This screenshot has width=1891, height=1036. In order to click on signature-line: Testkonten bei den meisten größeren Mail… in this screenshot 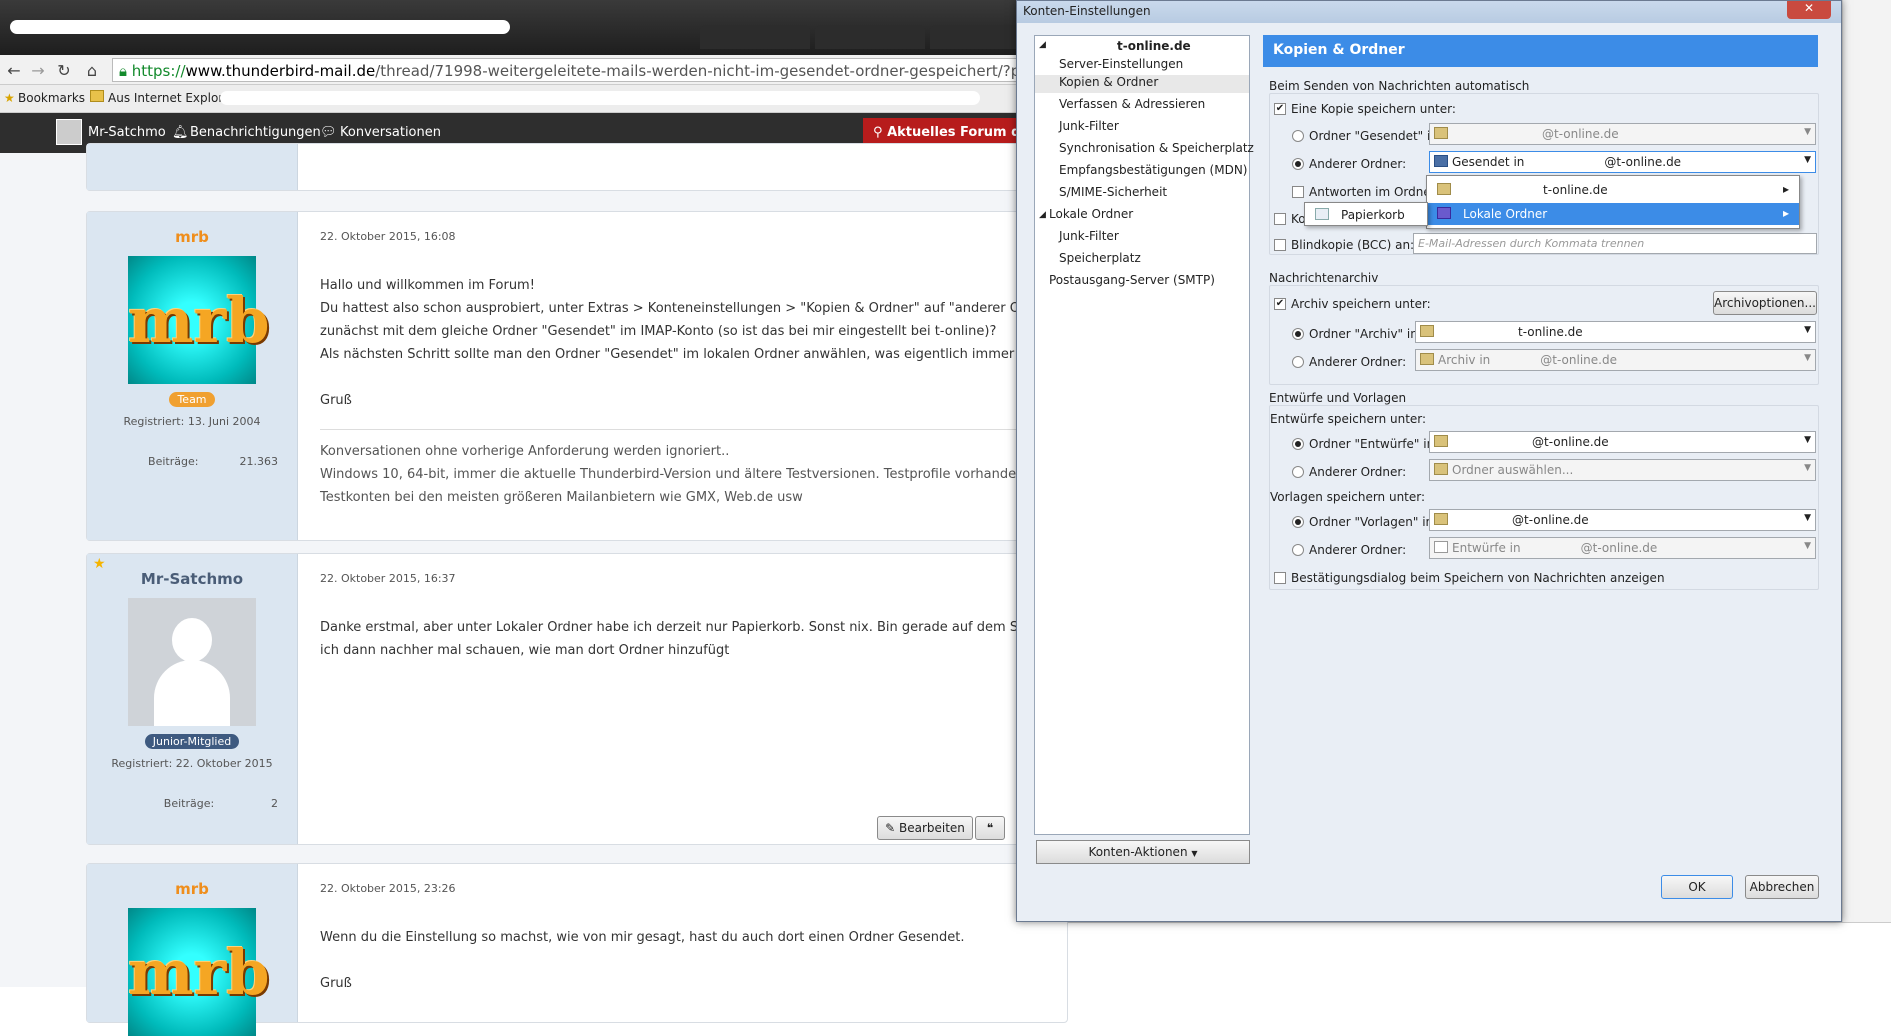, I will do `click(561, 497)`.